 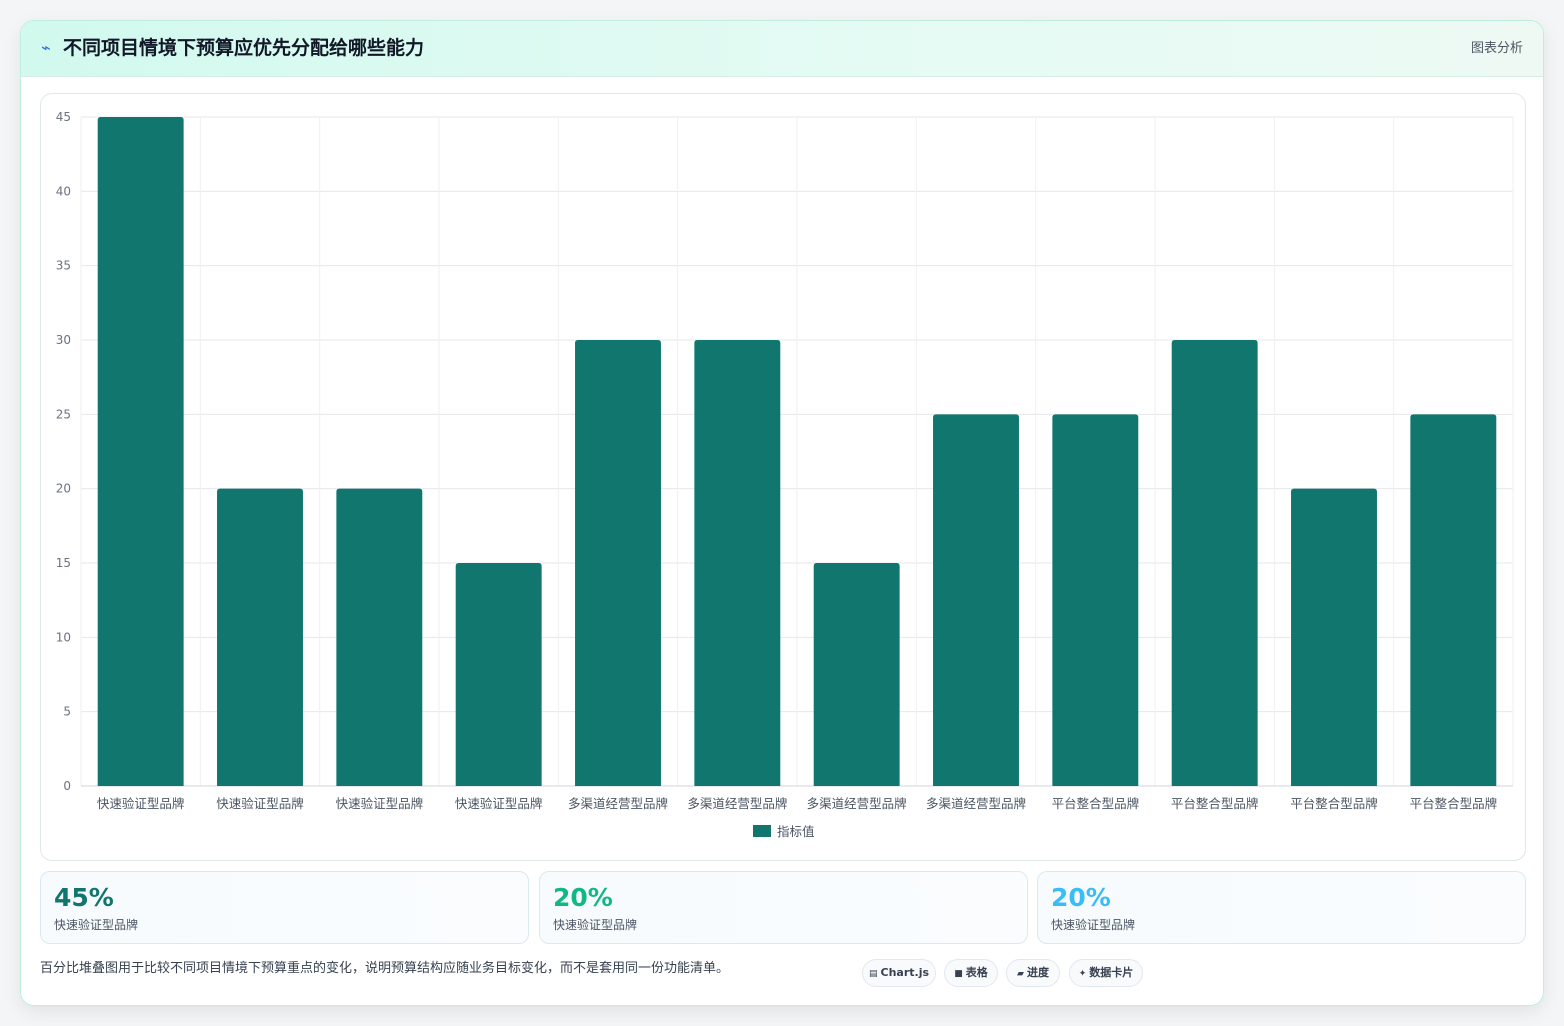 I want to click on sparkle-icon: ✦, so click(x=1082, y=974).